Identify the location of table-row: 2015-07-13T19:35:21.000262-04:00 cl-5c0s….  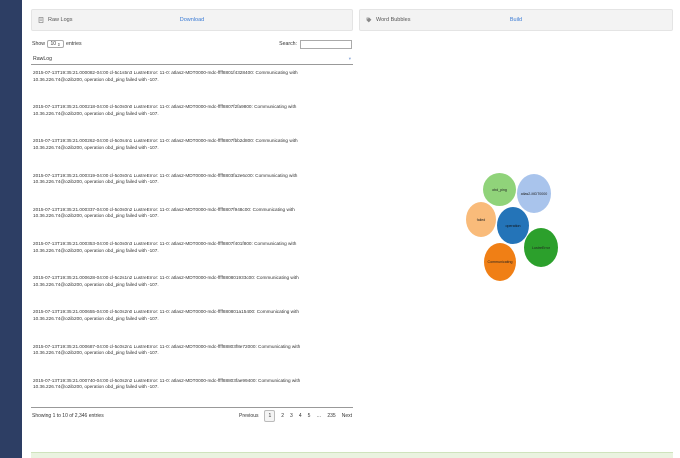
(192, 150).